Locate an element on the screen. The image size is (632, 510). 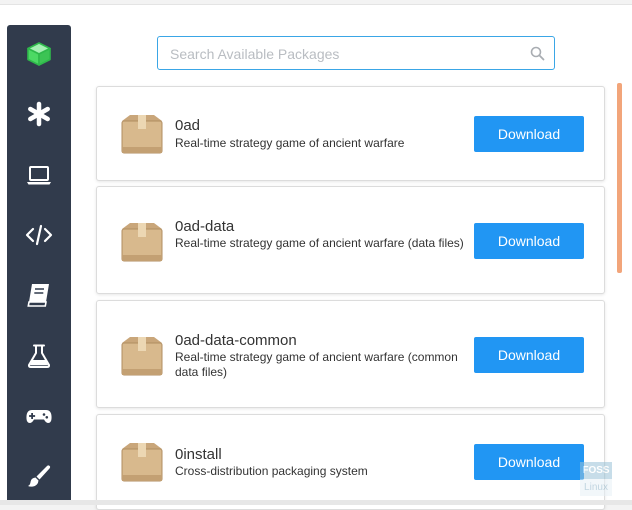
sidebar-item-documentation is located at coordinates (39, 295).